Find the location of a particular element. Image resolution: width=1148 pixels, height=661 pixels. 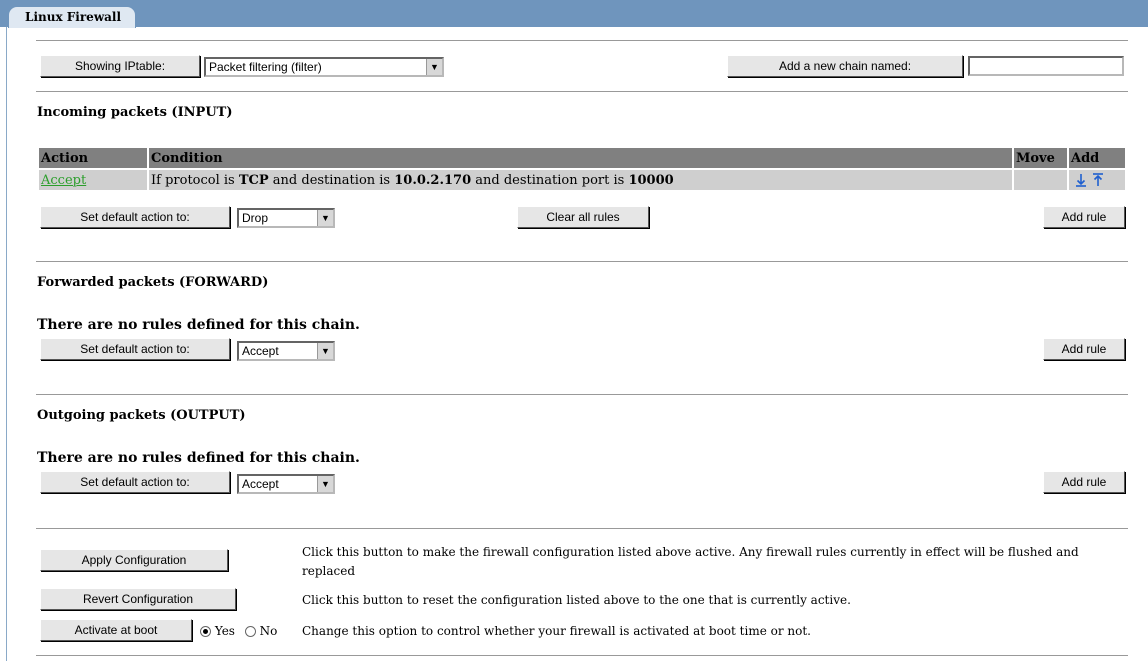

revert-configuration-button: Revert Configuration is located at coordinates (138, 599).